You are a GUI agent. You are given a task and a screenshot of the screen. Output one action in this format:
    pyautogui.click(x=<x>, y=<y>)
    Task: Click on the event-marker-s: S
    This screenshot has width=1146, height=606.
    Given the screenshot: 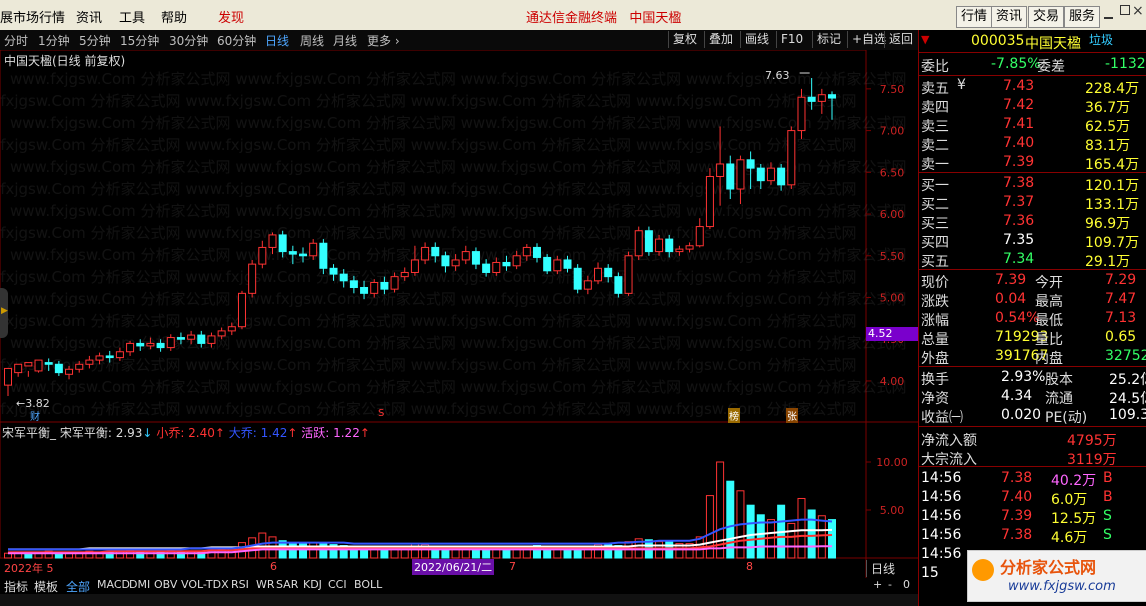 What is the action you would take?
    pyautogui.click(x=381, y=413)
    